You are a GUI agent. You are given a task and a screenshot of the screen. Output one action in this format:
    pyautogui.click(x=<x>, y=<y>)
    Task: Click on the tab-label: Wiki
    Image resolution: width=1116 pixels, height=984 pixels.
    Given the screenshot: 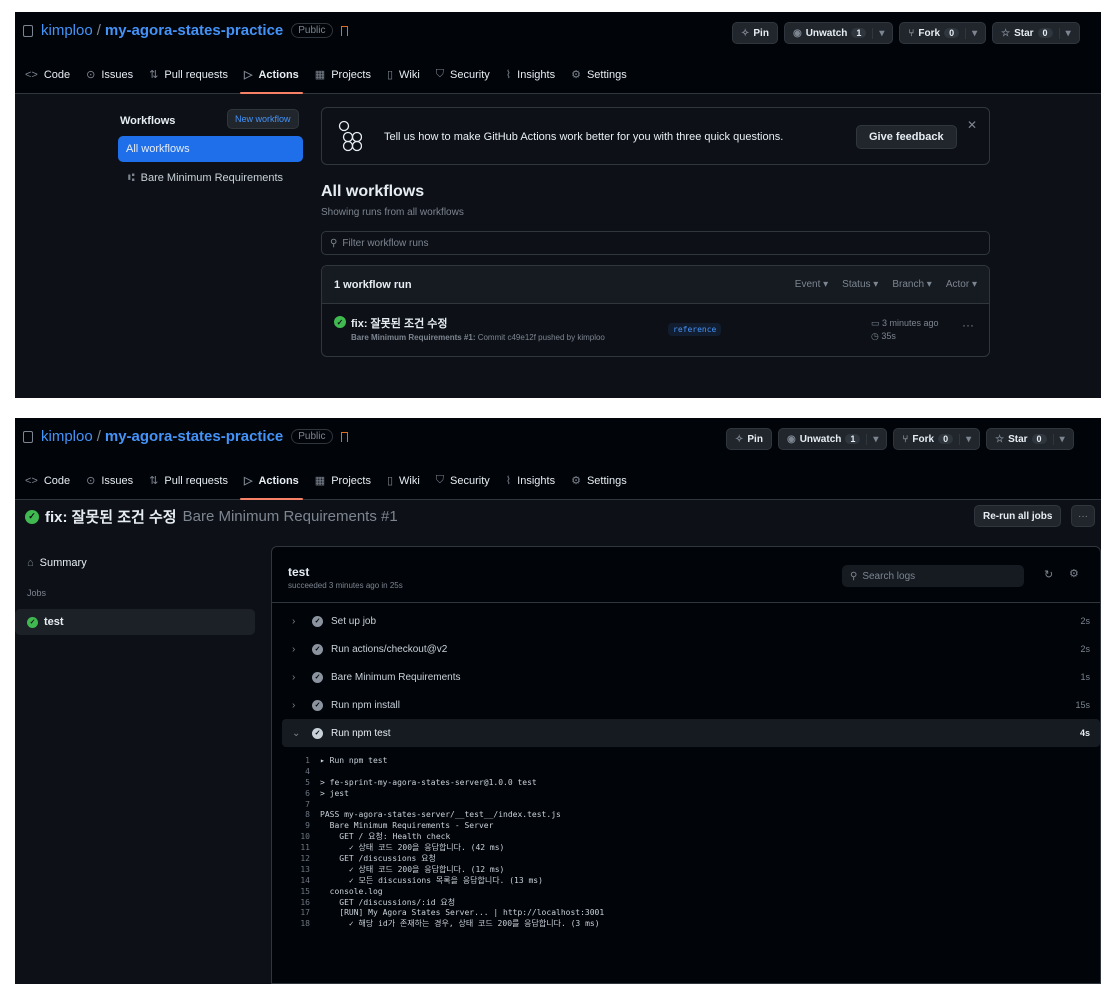 What is the action you would take?
    pyautogui.click(x=409, y=480)
    